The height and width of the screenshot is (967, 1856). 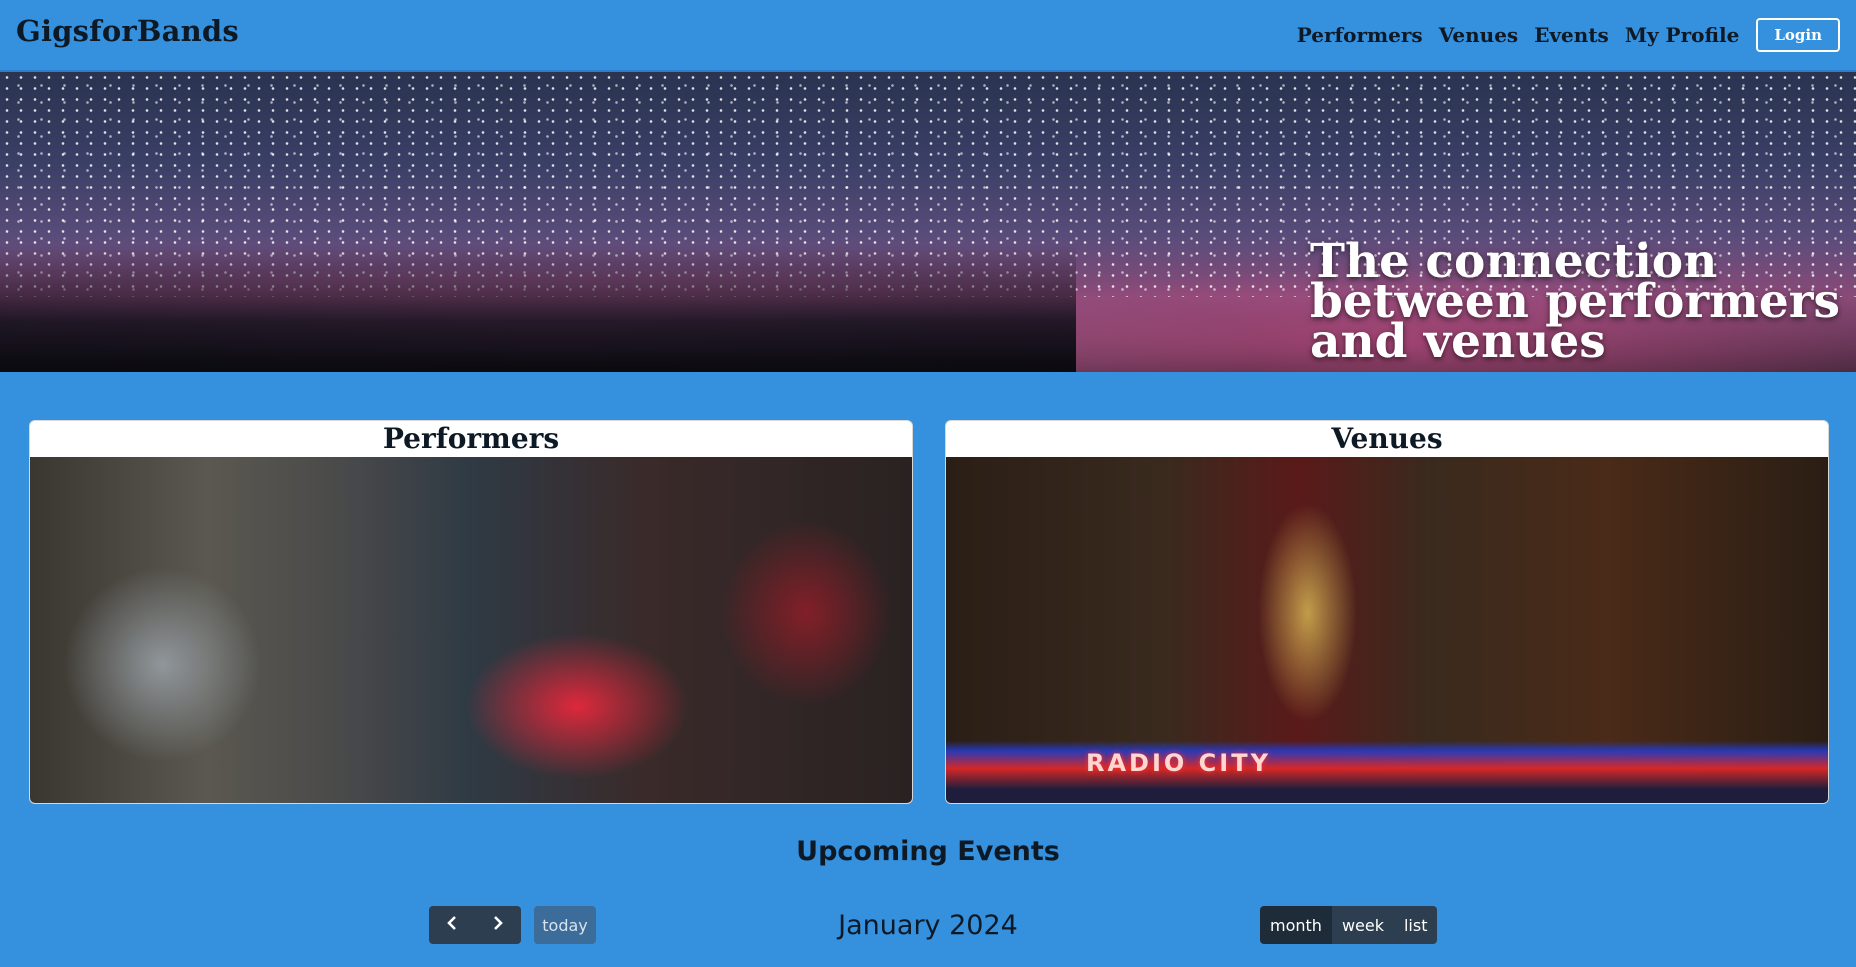 I want to click on login-button: Login, so click(x=1798, y=35).